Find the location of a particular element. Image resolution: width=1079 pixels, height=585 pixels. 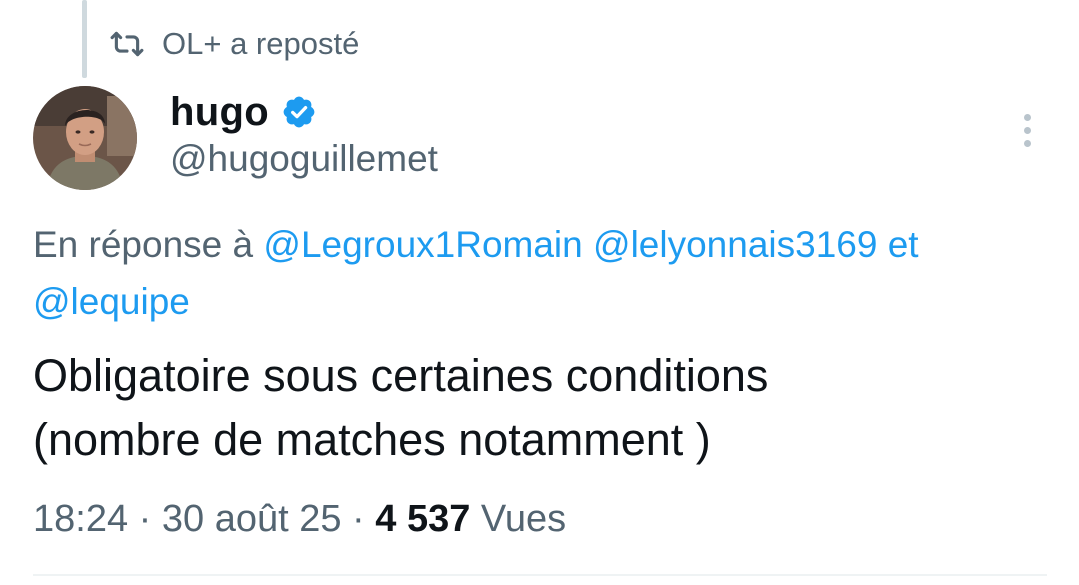

repost-indicator: OL+ a reposté is located at coordinates (234, 44).